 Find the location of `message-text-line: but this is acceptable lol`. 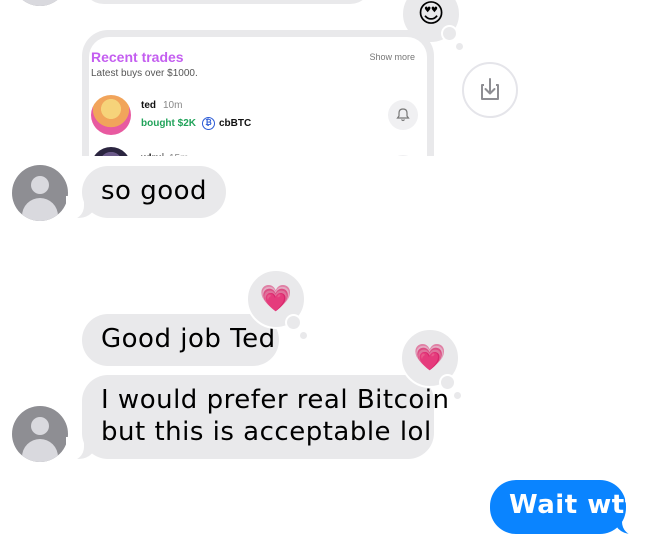

message-text-line: but this is acceptable lol is located at coordinates (266, 432).